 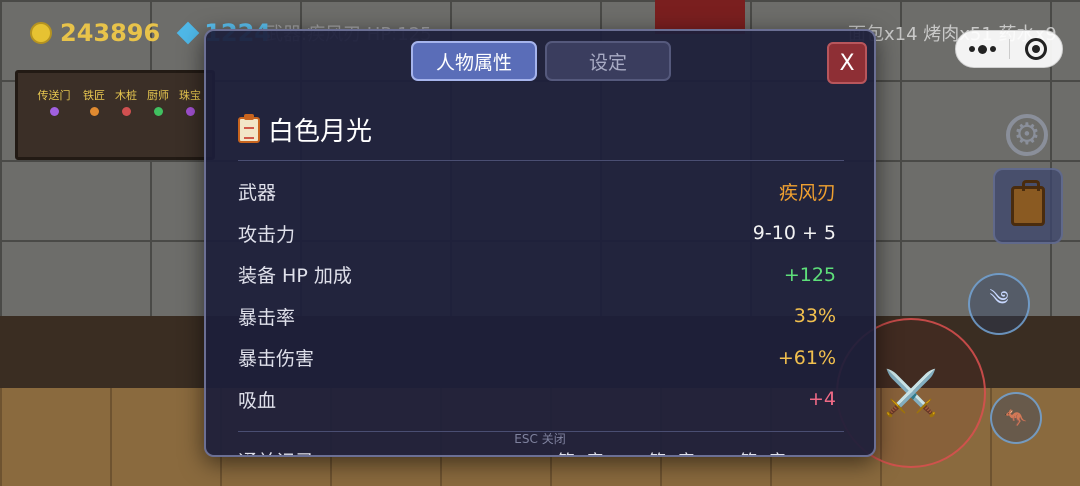 I want to click on exit-icon, so click(x=1035, y=49).